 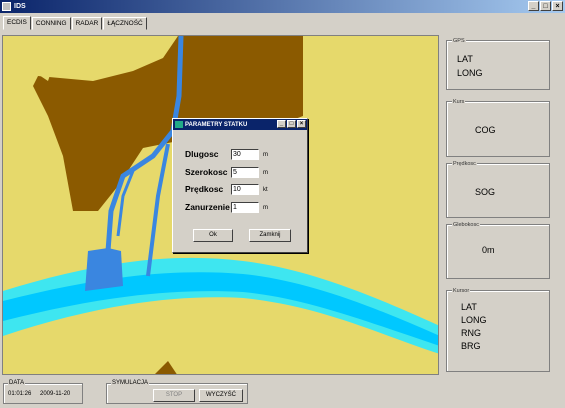 I want to click on symulacja-group: SYMULACJA STOP WYCZYŚĆ, so click(x=177, y=392).